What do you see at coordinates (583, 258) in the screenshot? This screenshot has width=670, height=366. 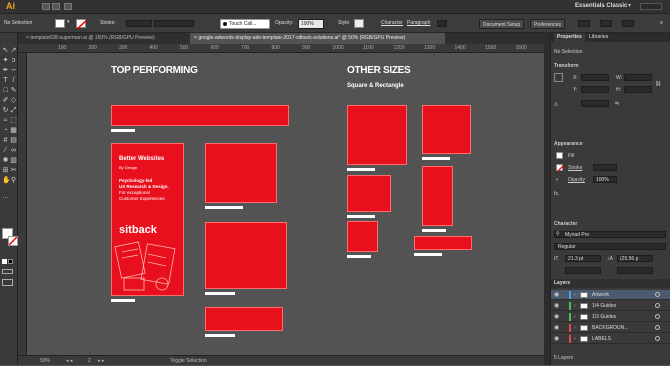 I see `font-size-input: 21.3 pt` at bounding box center [583, 258].